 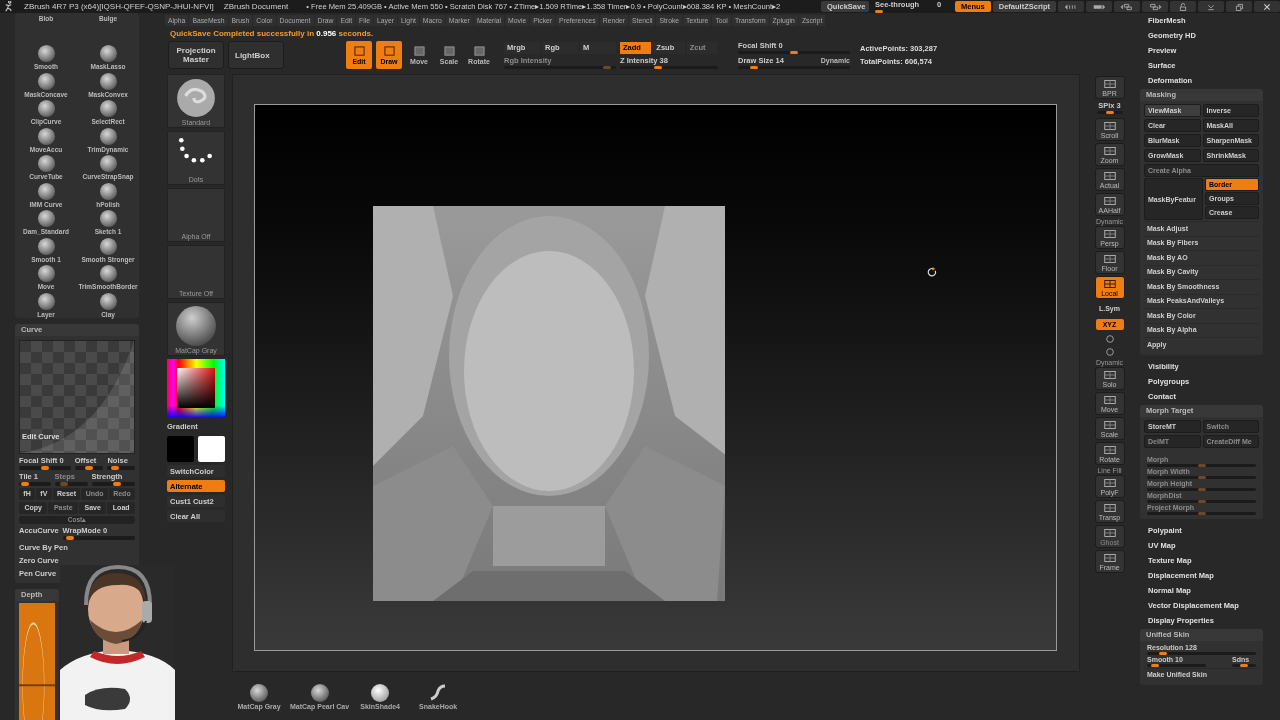 What do you see at coordinates (1211, 6) in the screenshot?
I see `minimize-icon` at bounding box center [1211, 6].